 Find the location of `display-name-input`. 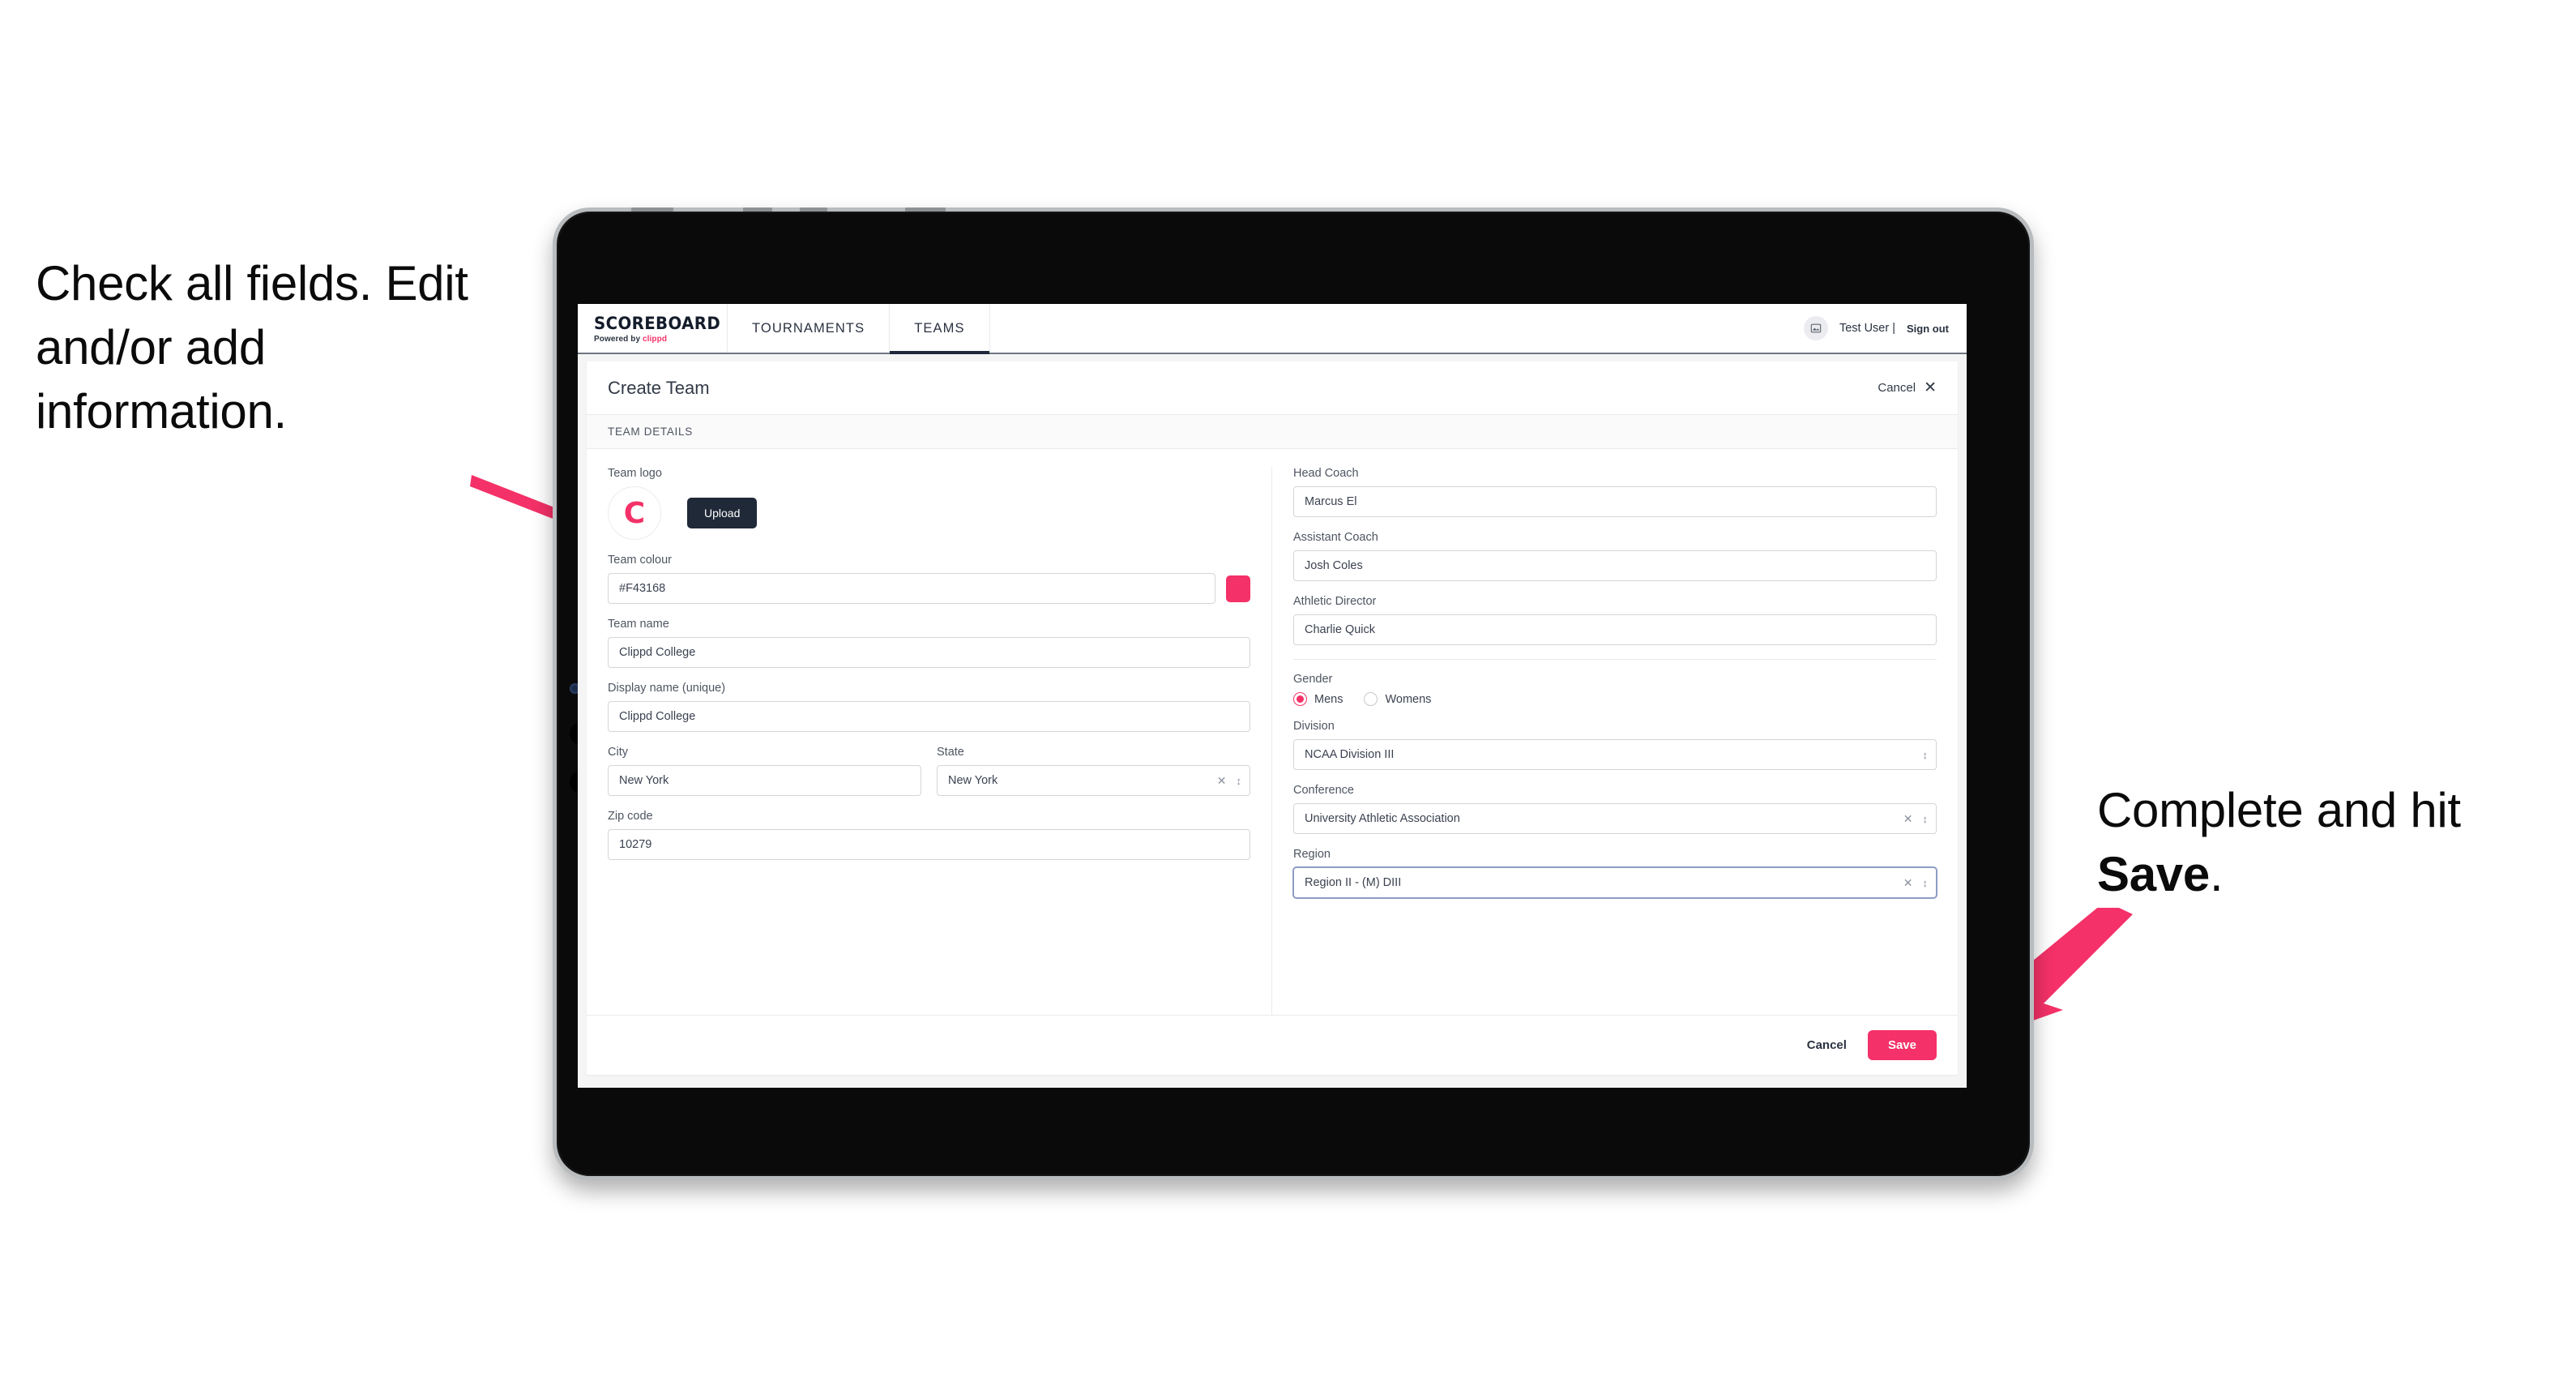

display-name-input is located at coordinates (929, 716).